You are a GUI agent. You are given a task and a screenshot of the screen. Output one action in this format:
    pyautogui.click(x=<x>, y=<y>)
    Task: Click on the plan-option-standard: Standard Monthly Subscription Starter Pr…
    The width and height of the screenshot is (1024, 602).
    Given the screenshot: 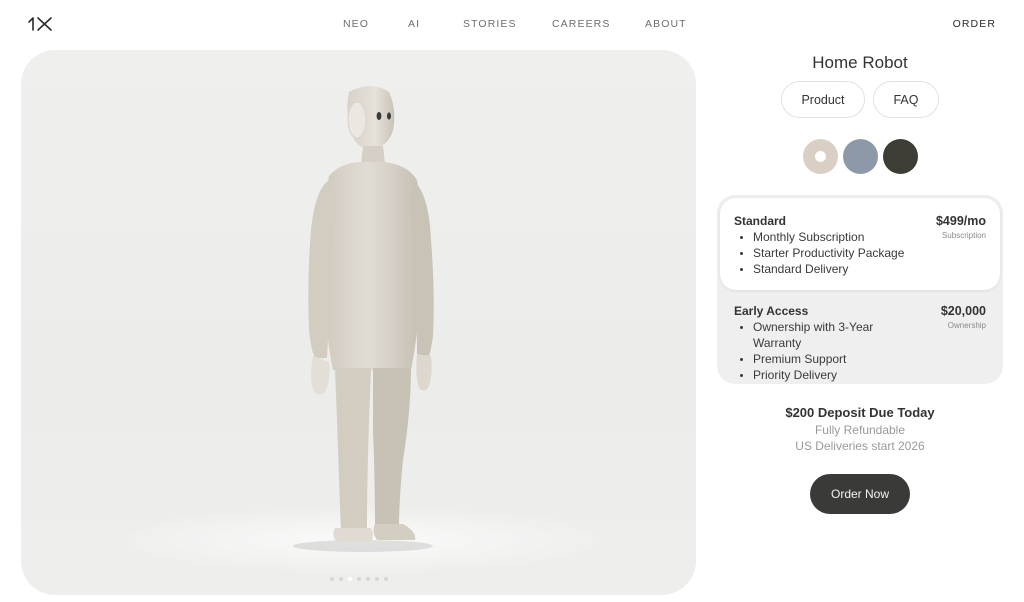 What is the action you would take?
    pyautogui.click(x=860, y=244)
    